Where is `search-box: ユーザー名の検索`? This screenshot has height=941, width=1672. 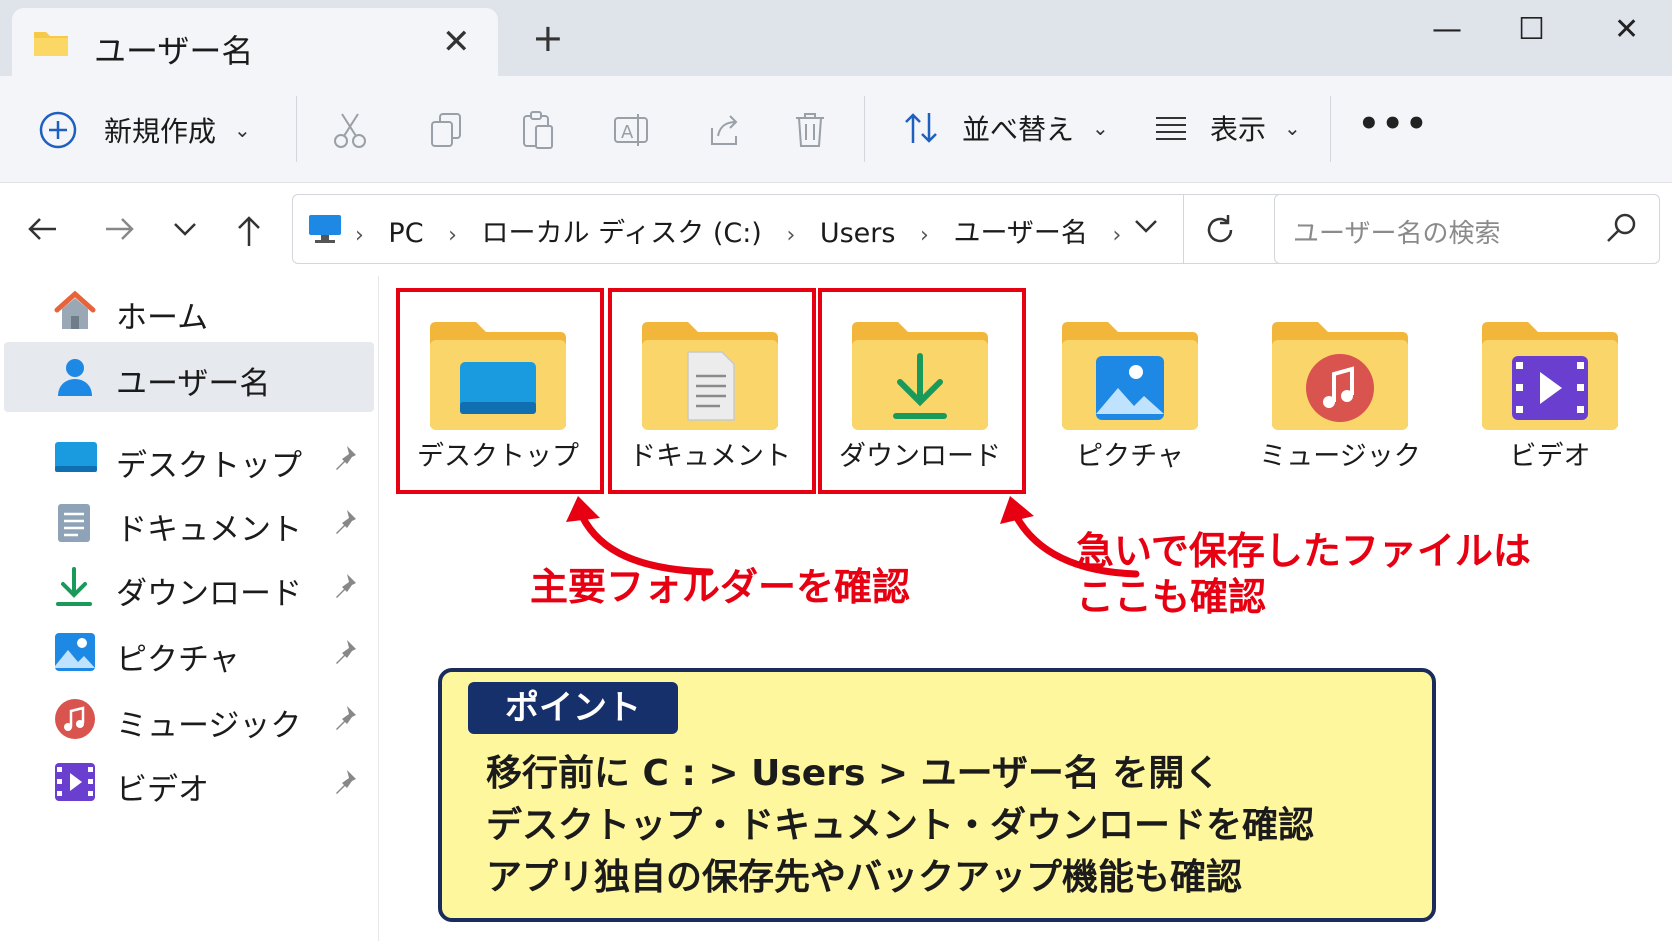 search-box: ユーザー名の検索 is located at coordinates (1467, 229).